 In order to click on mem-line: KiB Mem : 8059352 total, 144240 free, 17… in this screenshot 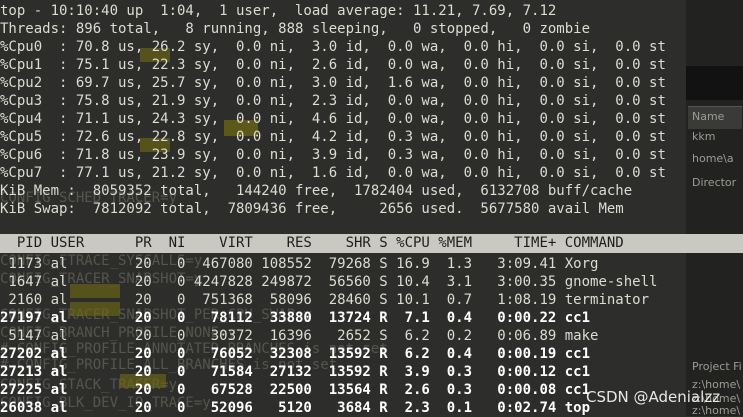, I will do `click(316, 191)`.